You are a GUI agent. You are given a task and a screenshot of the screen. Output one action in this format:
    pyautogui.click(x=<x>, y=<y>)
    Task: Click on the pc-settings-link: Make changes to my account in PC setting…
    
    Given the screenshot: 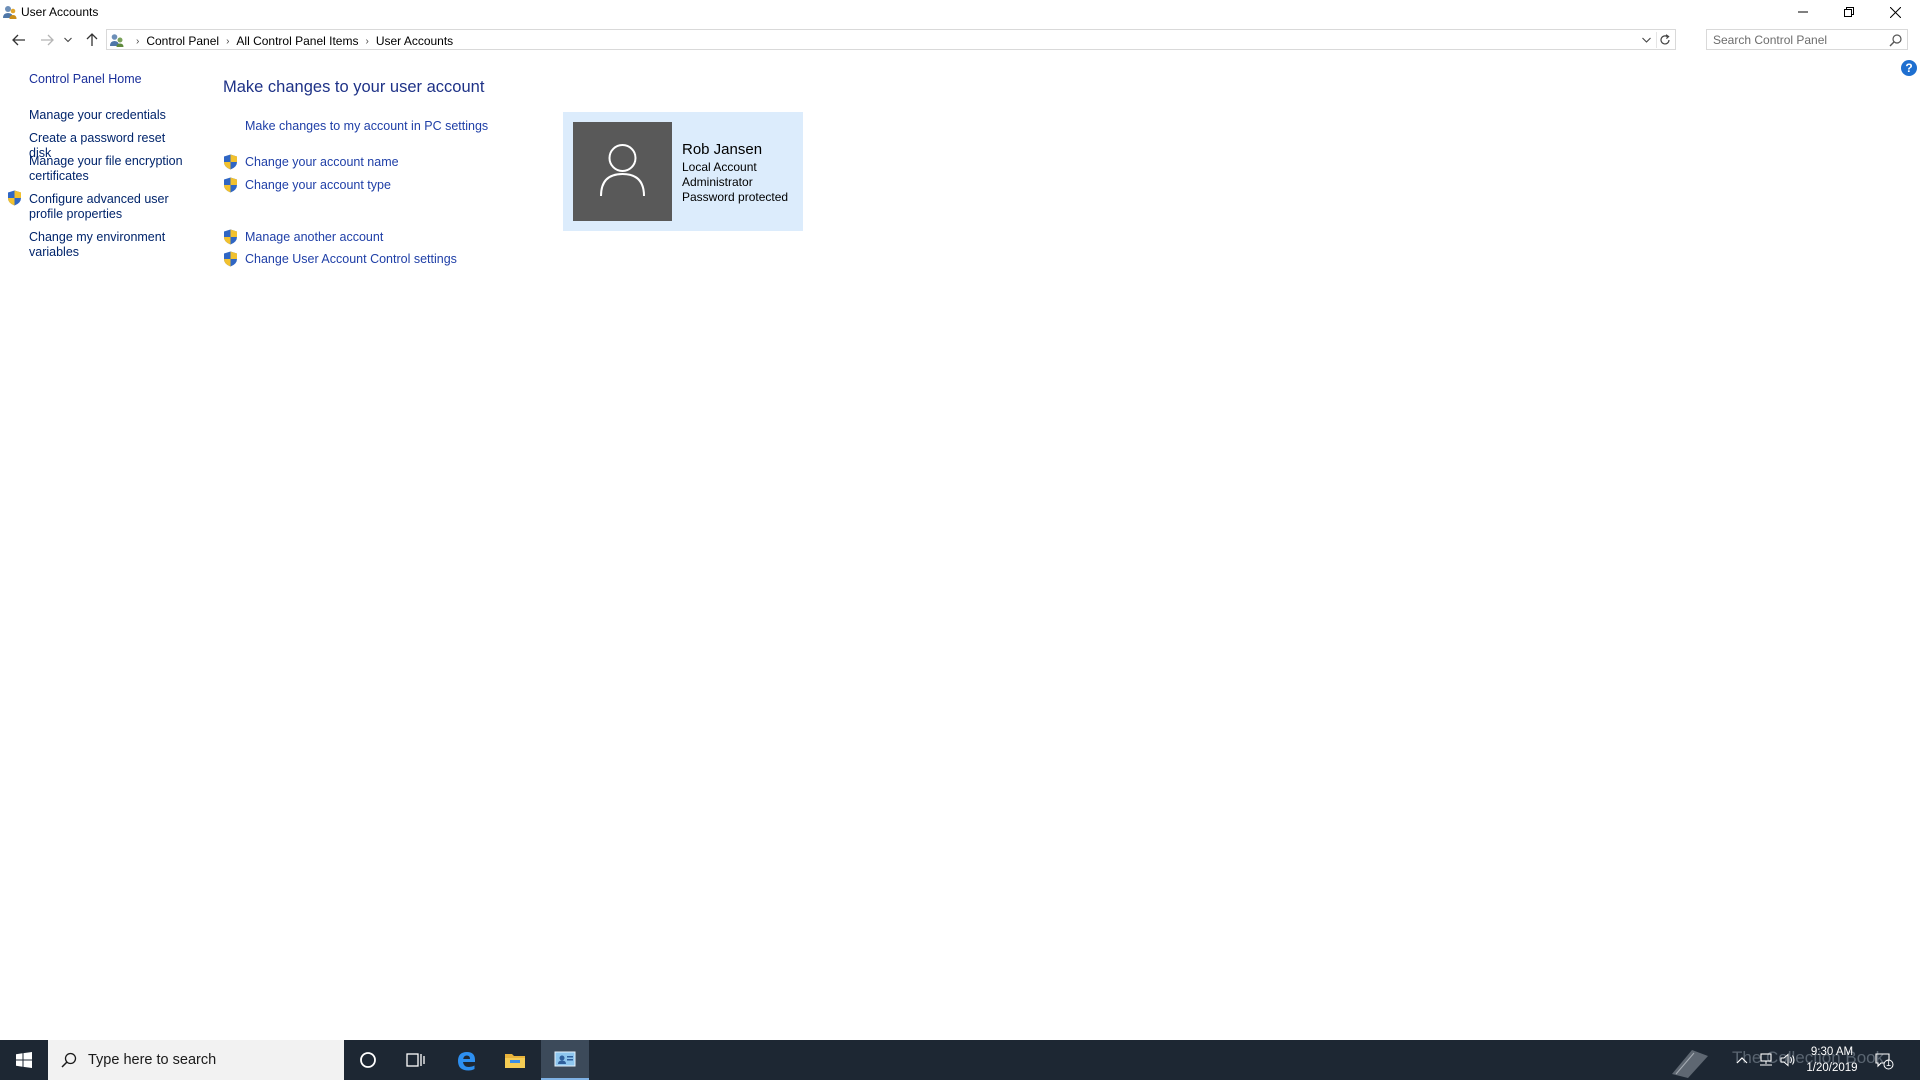 What is the action you would take?
    pyautogui.click(x=366, y=126)
    